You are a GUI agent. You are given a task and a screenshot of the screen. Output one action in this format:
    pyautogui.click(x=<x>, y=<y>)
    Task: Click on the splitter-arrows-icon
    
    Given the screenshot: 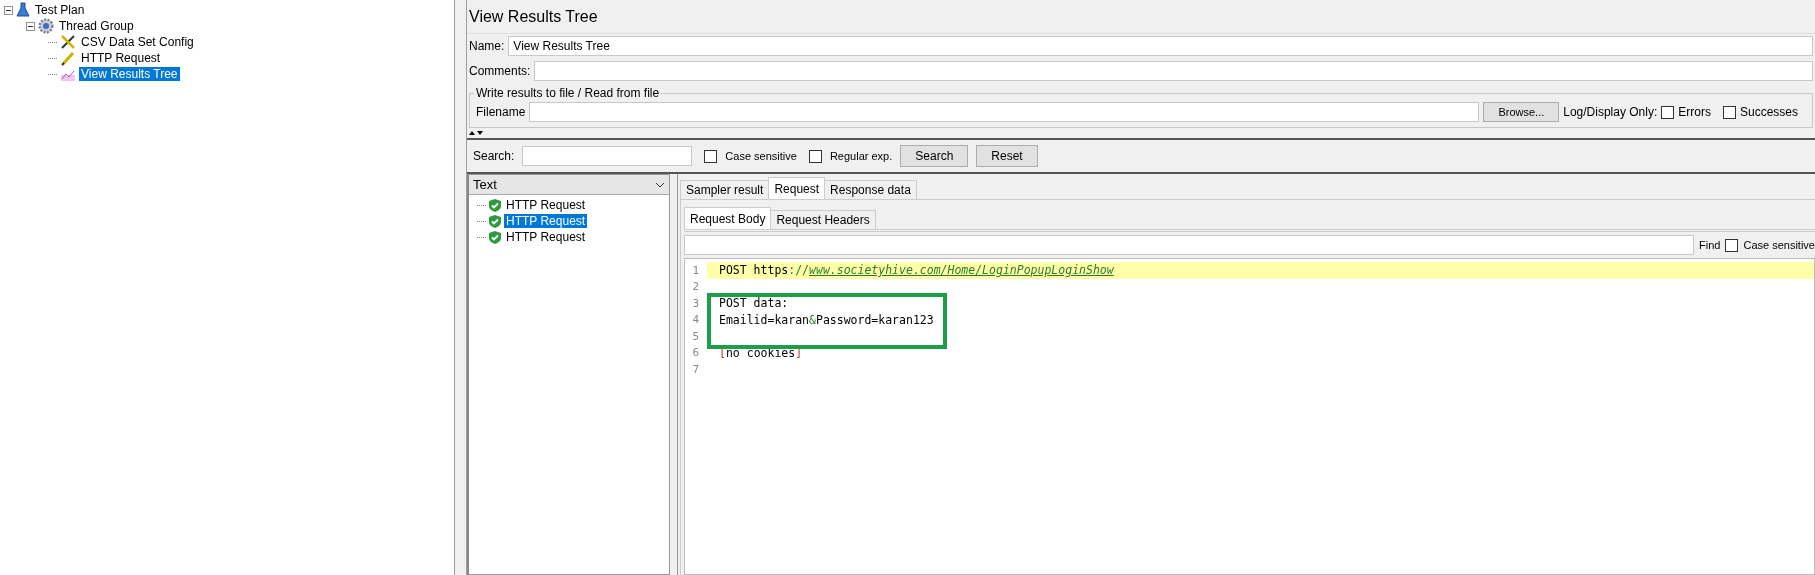 What is the action you would take?
    pyautogui.click(x=476, y=133)
    